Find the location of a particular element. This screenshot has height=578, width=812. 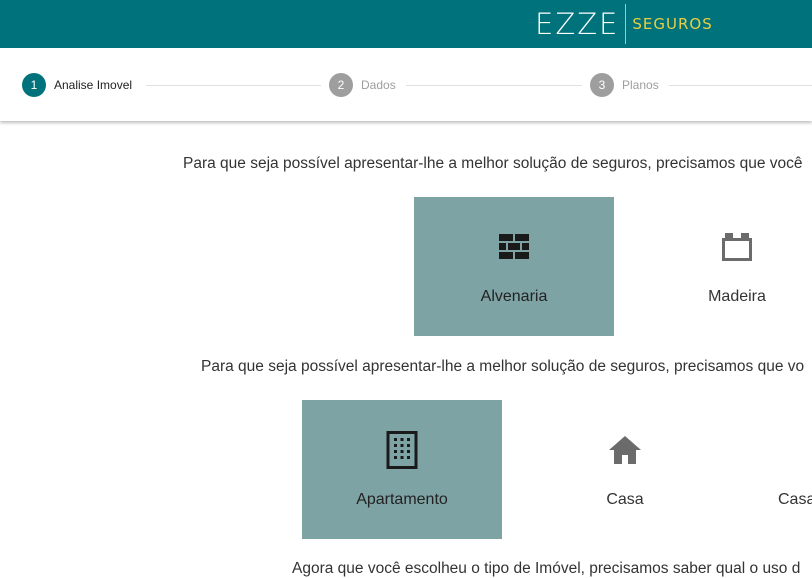

logo-separator is located at coordinates (626, 24).